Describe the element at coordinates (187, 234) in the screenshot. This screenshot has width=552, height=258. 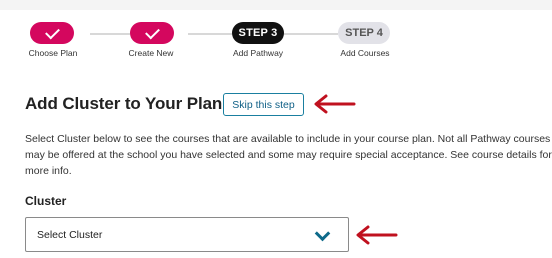
I see `cluster-select: Select Cluster` at that location.